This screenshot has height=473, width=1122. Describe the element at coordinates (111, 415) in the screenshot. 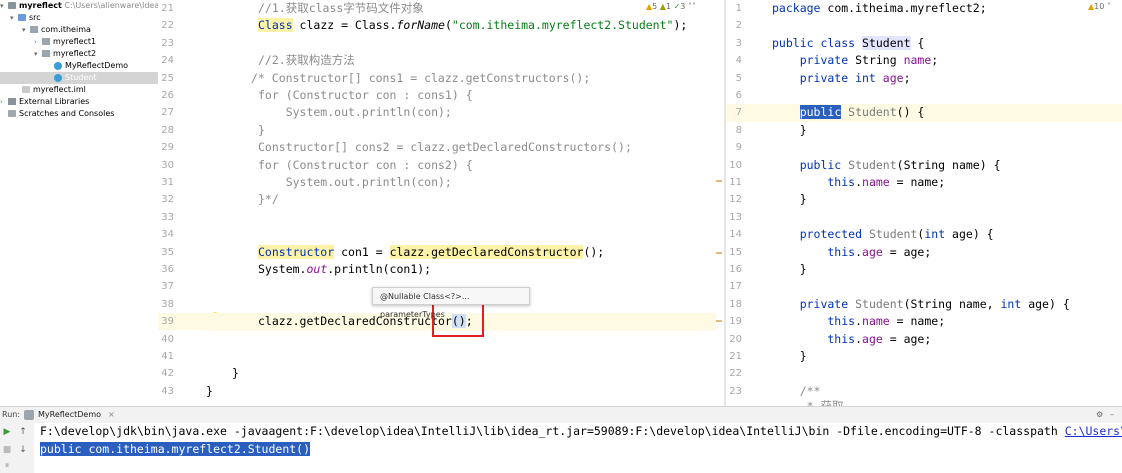

I see `close-icon: ×` at that location.